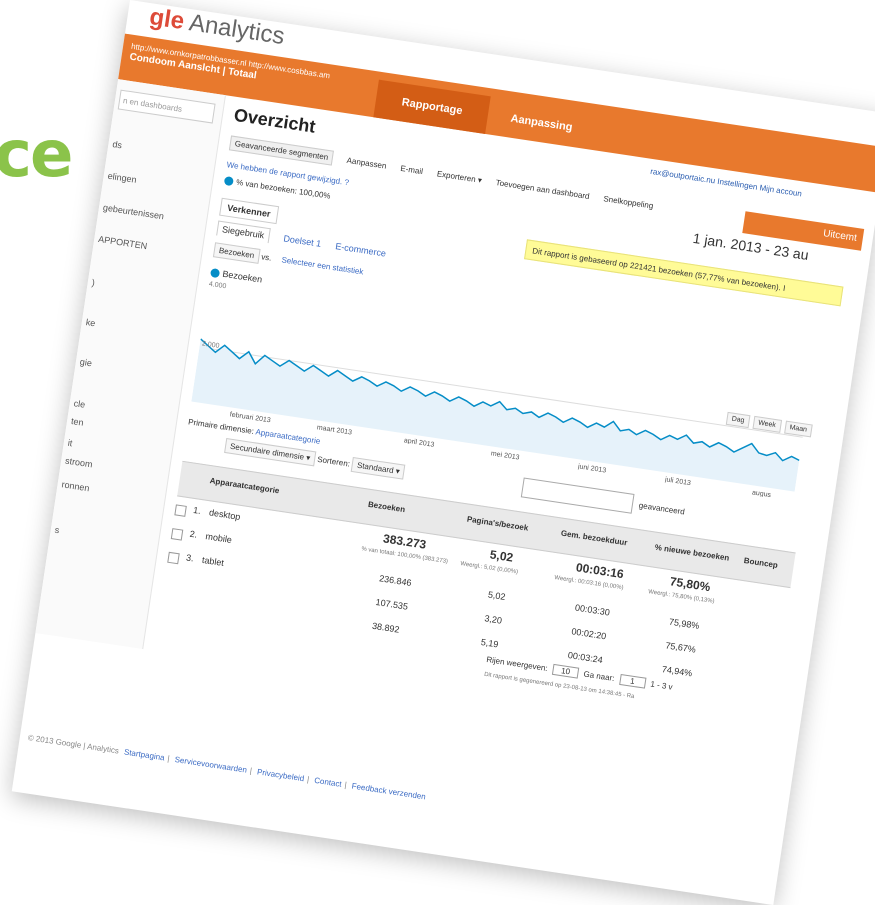 The height and width of the screenshot is (905, 875). I want to click on primary-dim-label: Primaire dimensie:, so click(221, 426).